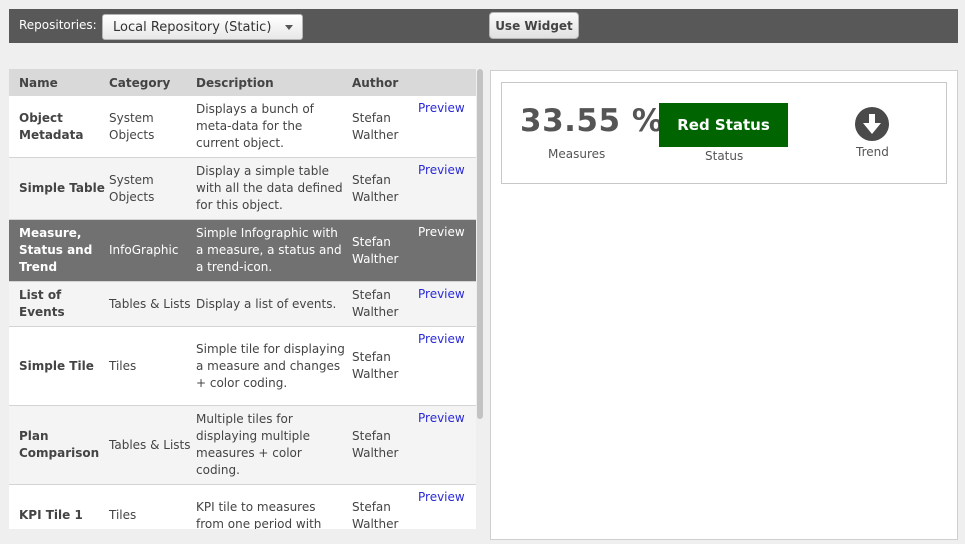  I want to click on widget-description: Display a list of events., so click(266, 303).